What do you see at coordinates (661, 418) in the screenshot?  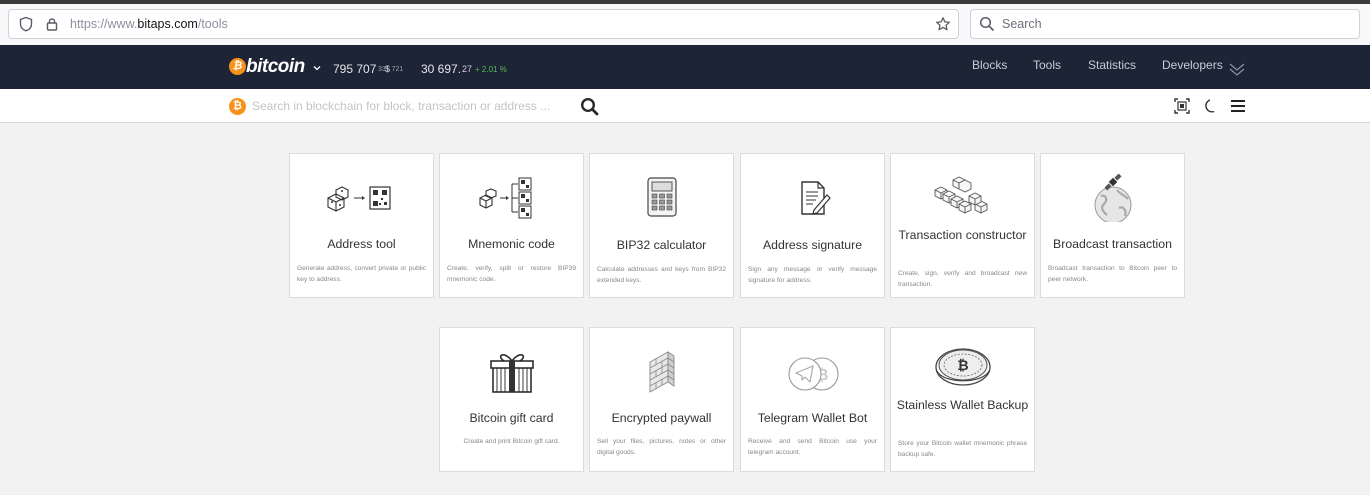 I see `tool-title: Encrypted paywall` at bounding box center [661, 418].